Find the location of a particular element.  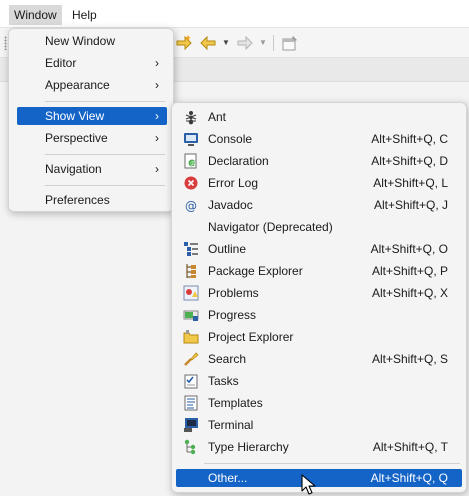

templates-icon is located at coordinates (191, 403).